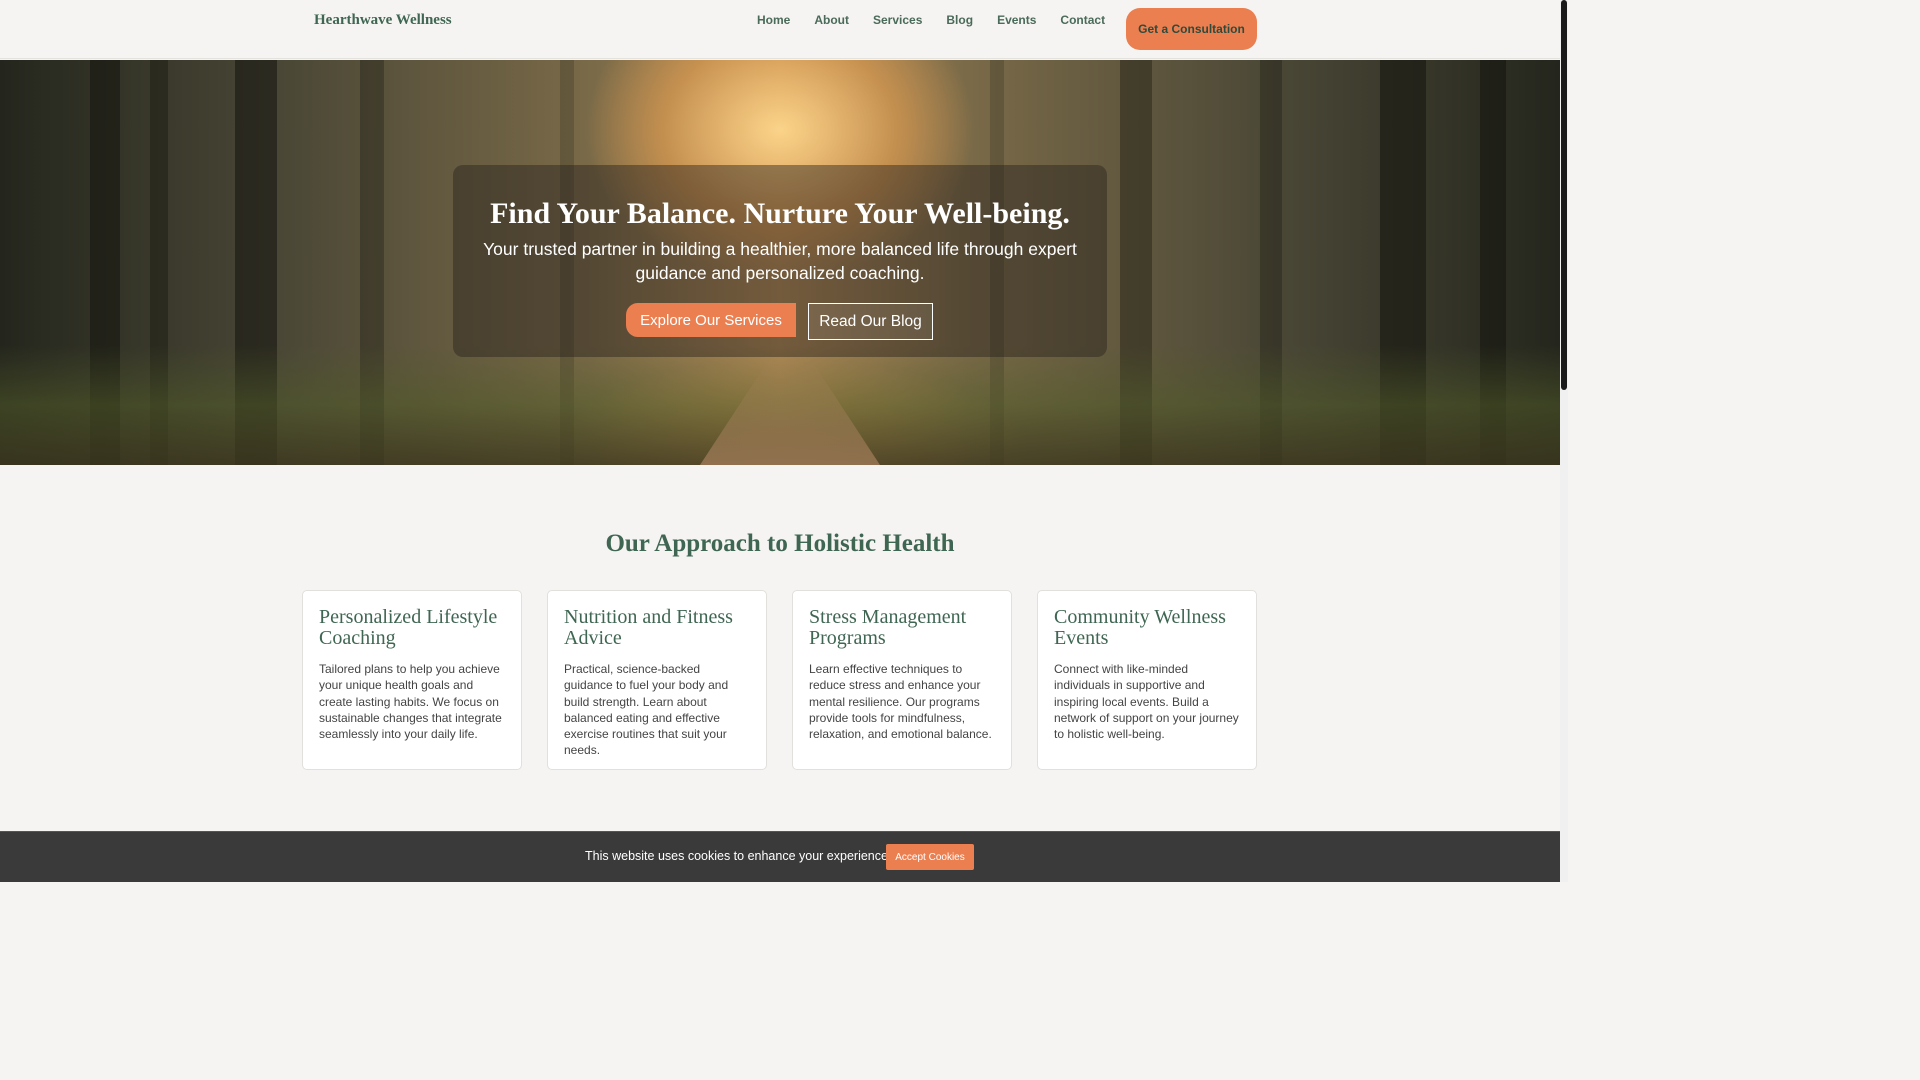  What do you see at coordinates (897, 20) in the screenshot?
I see `nav-services: Services` at bounding box center [897, 20].